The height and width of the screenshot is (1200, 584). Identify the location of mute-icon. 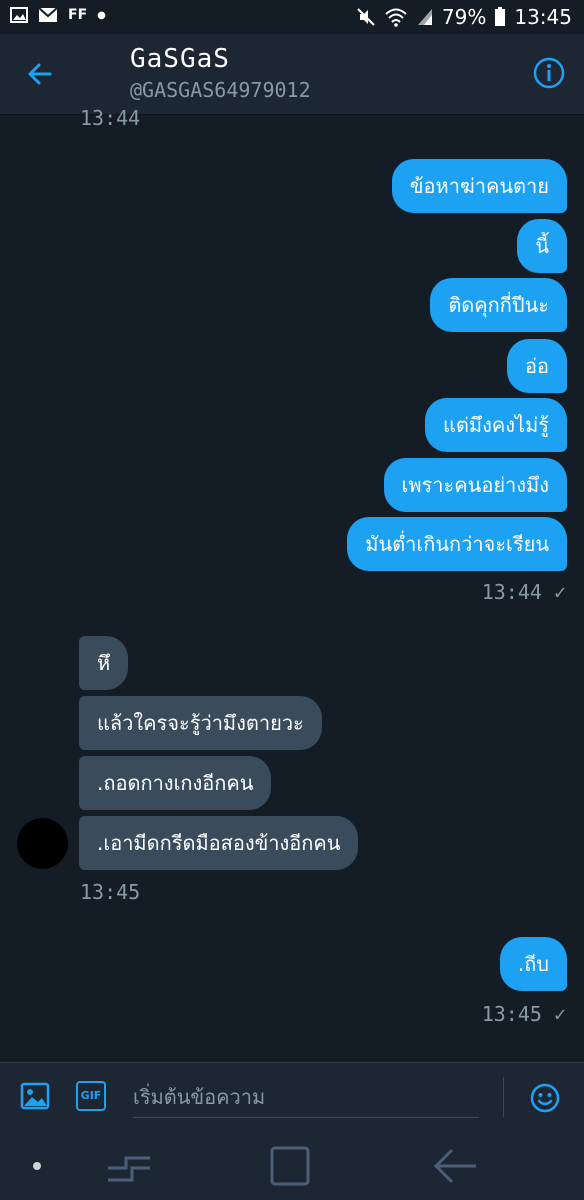
(366, 17).